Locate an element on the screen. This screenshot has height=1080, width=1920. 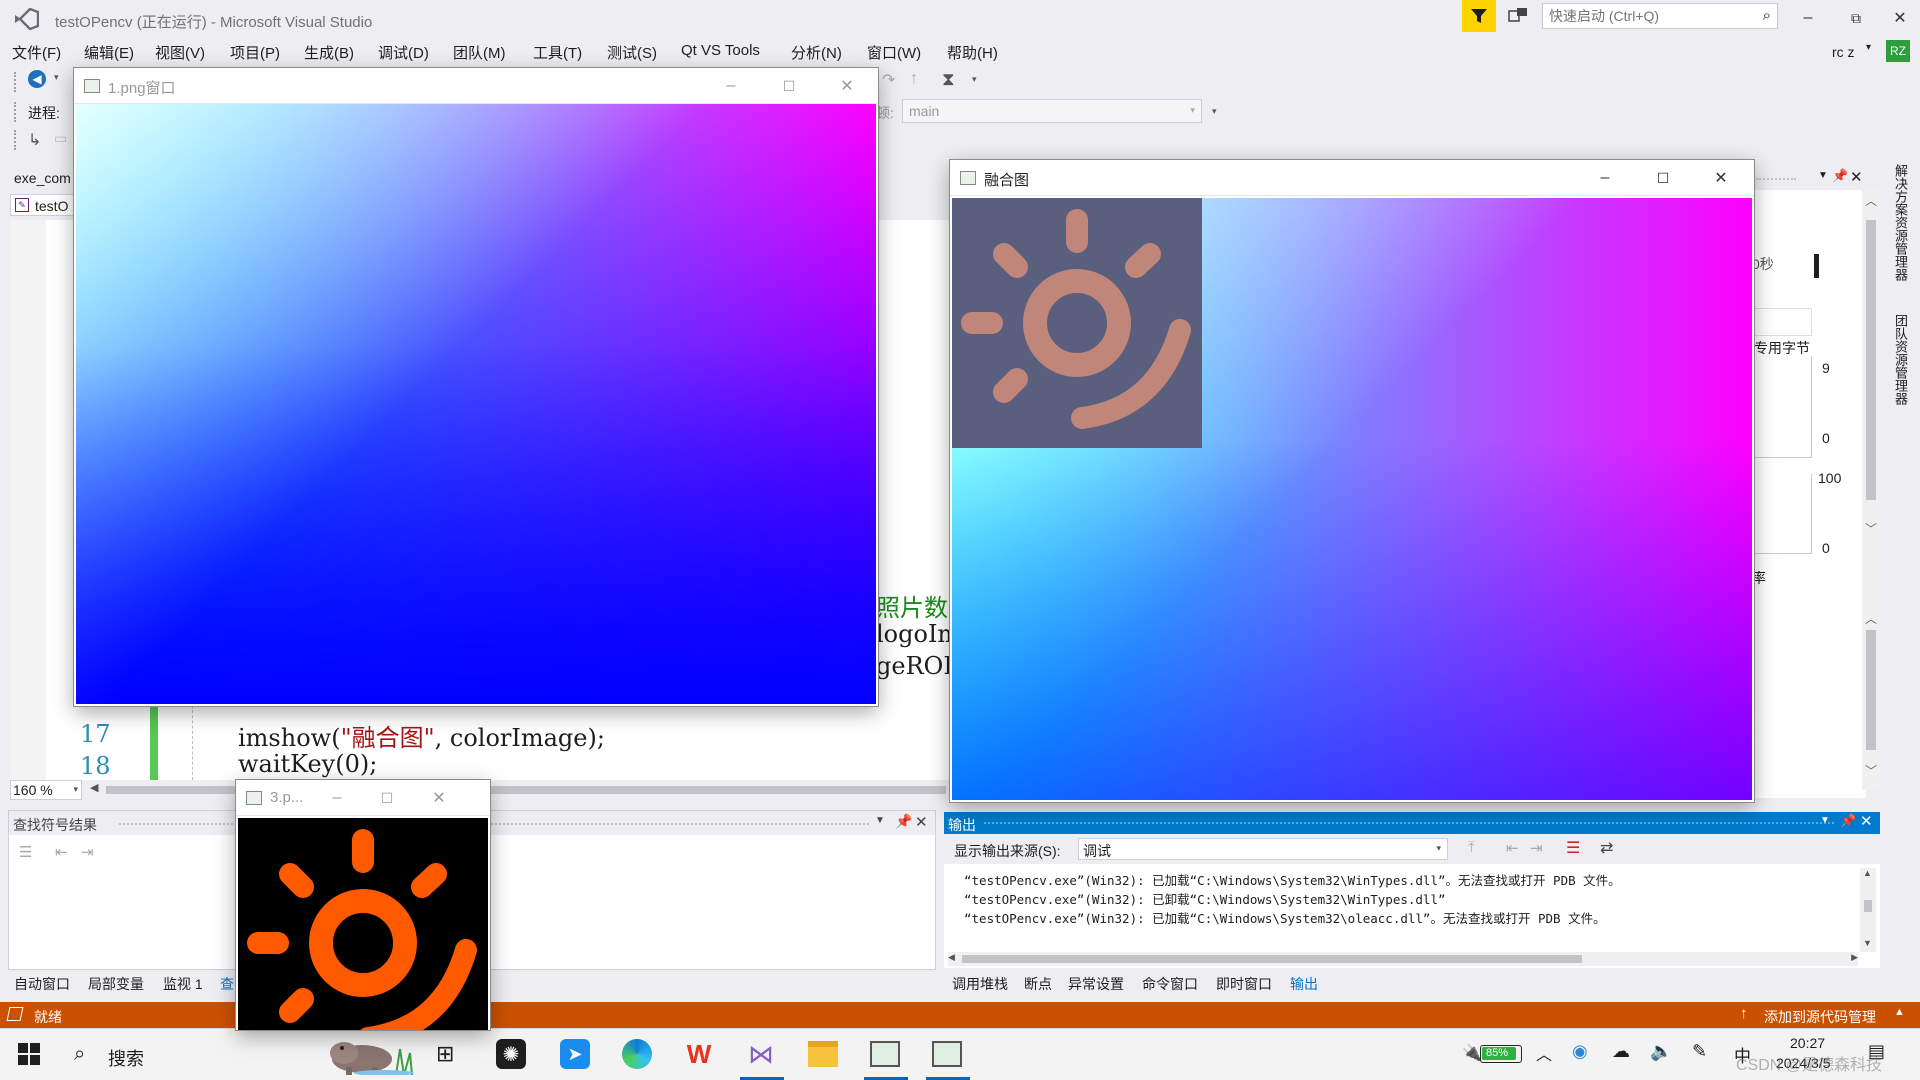
menu-qt-vs-tools: Qt VS Tools is located at coordinates (720, 50).